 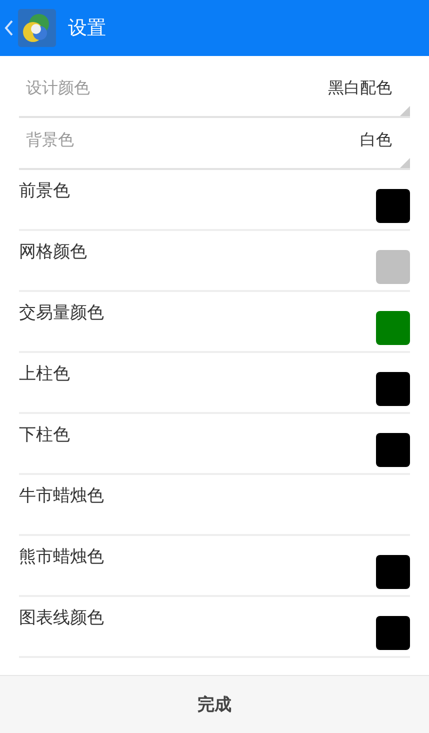 I want to click on back-icon, so click(x=9, y=28).